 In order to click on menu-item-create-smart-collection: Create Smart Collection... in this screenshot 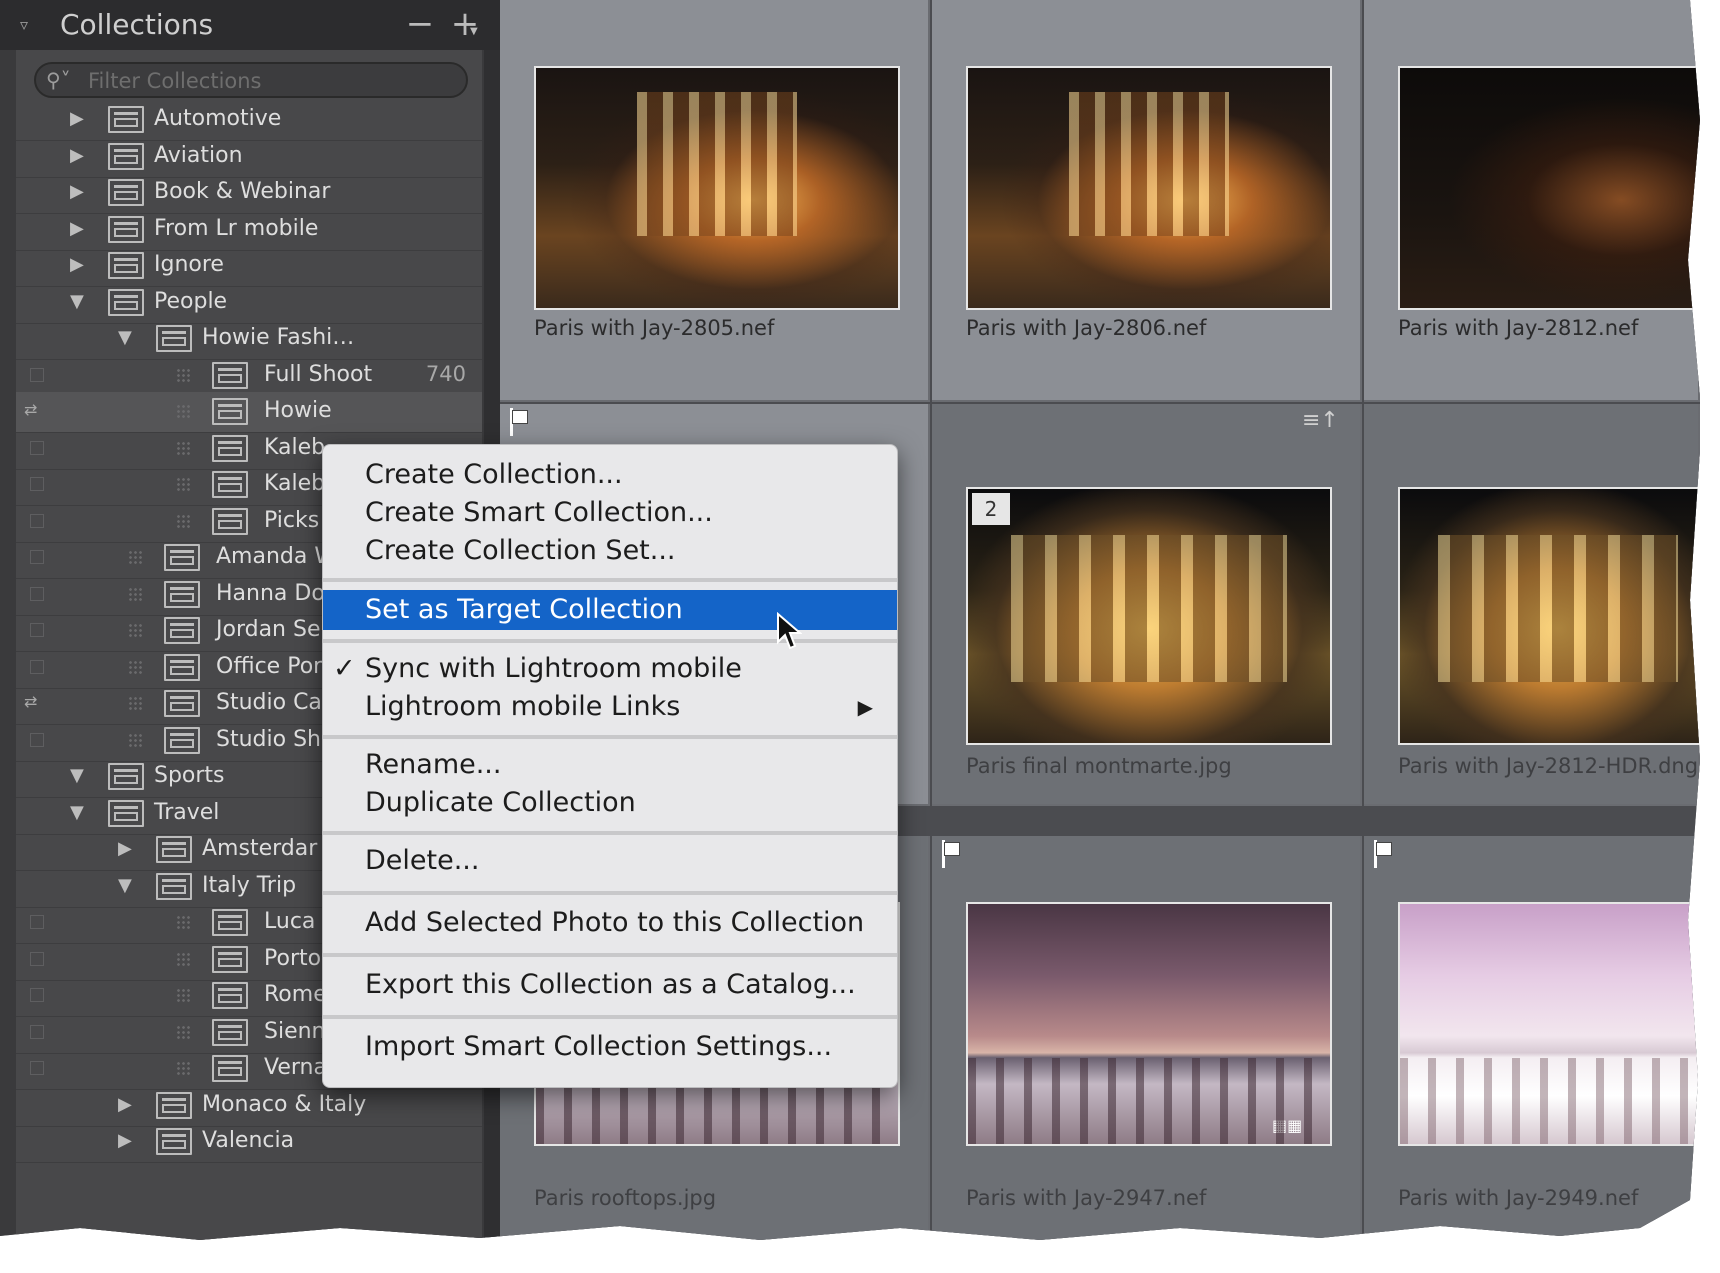, I will do `click(610, 513)`.